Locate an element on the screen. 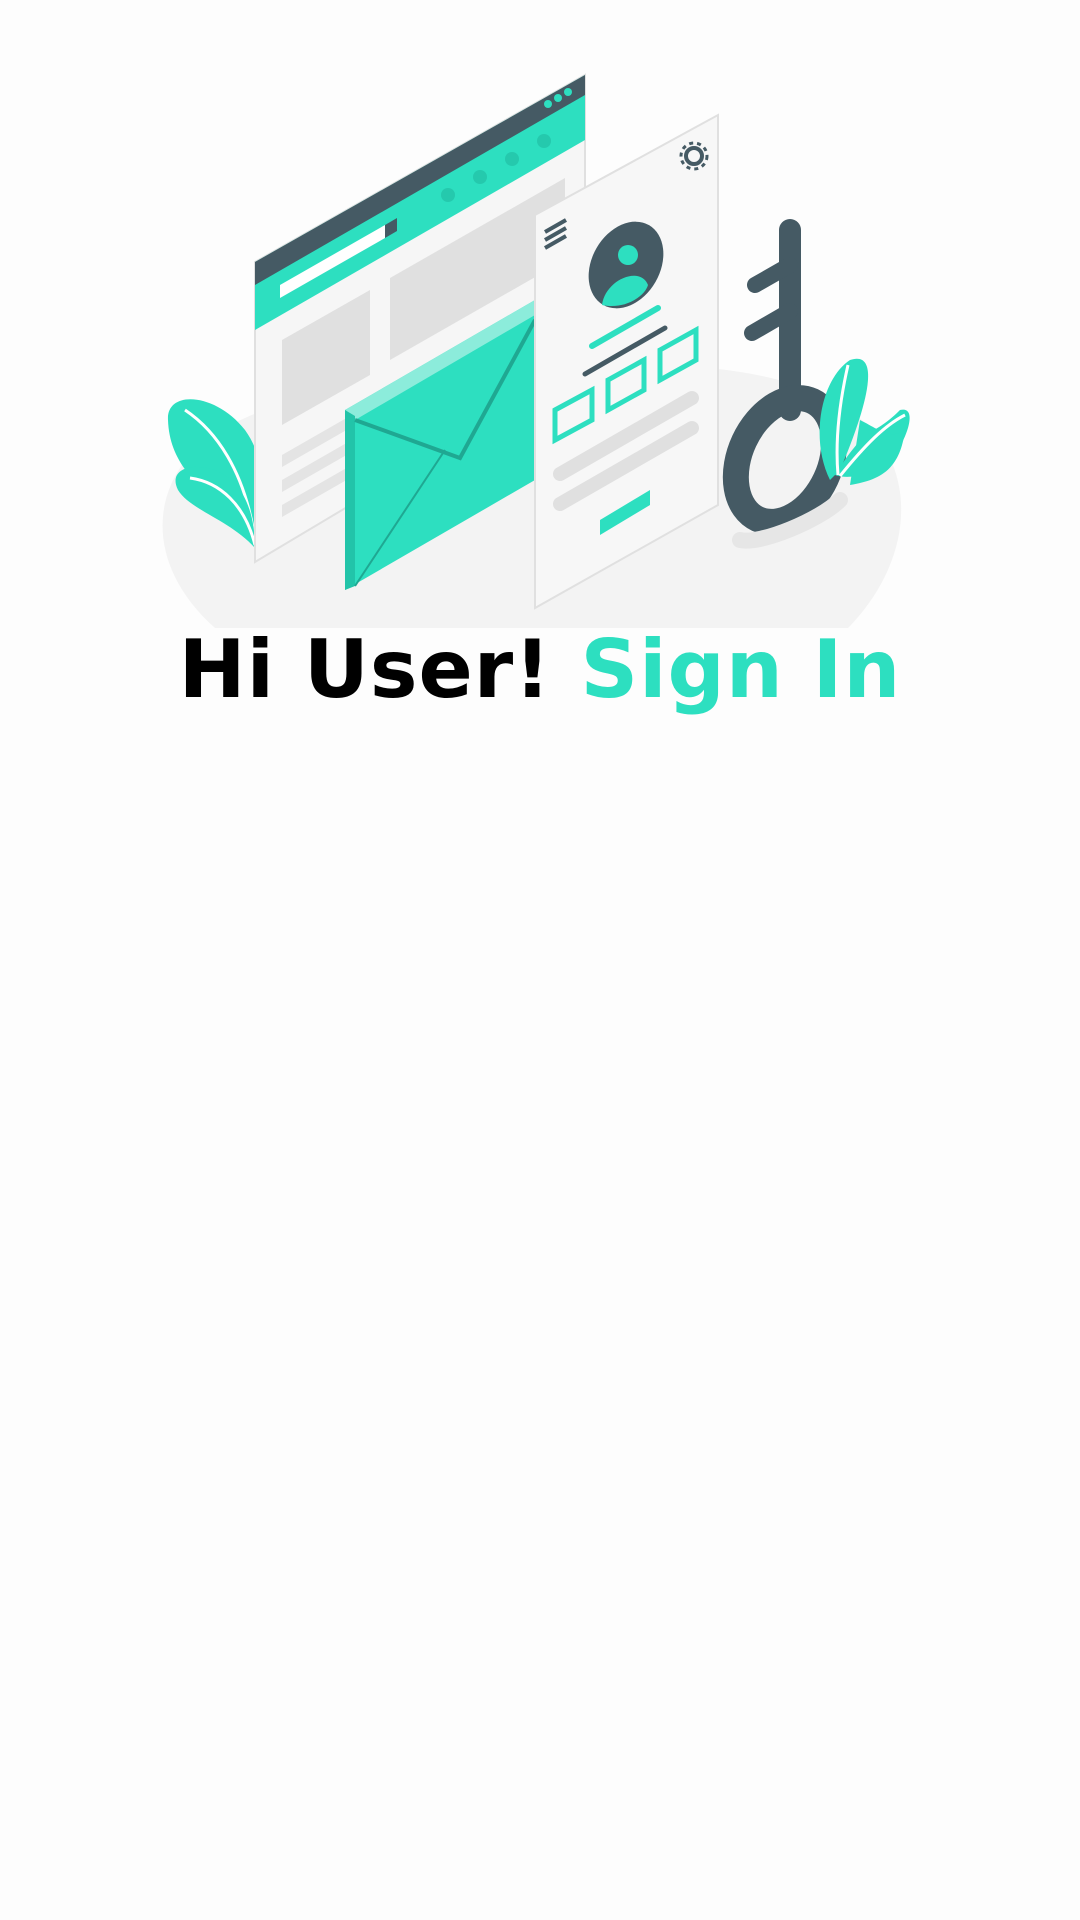 The image size is (1080, 1920). page-title: Hi User! Sign In is located at coordinates (540, 670).